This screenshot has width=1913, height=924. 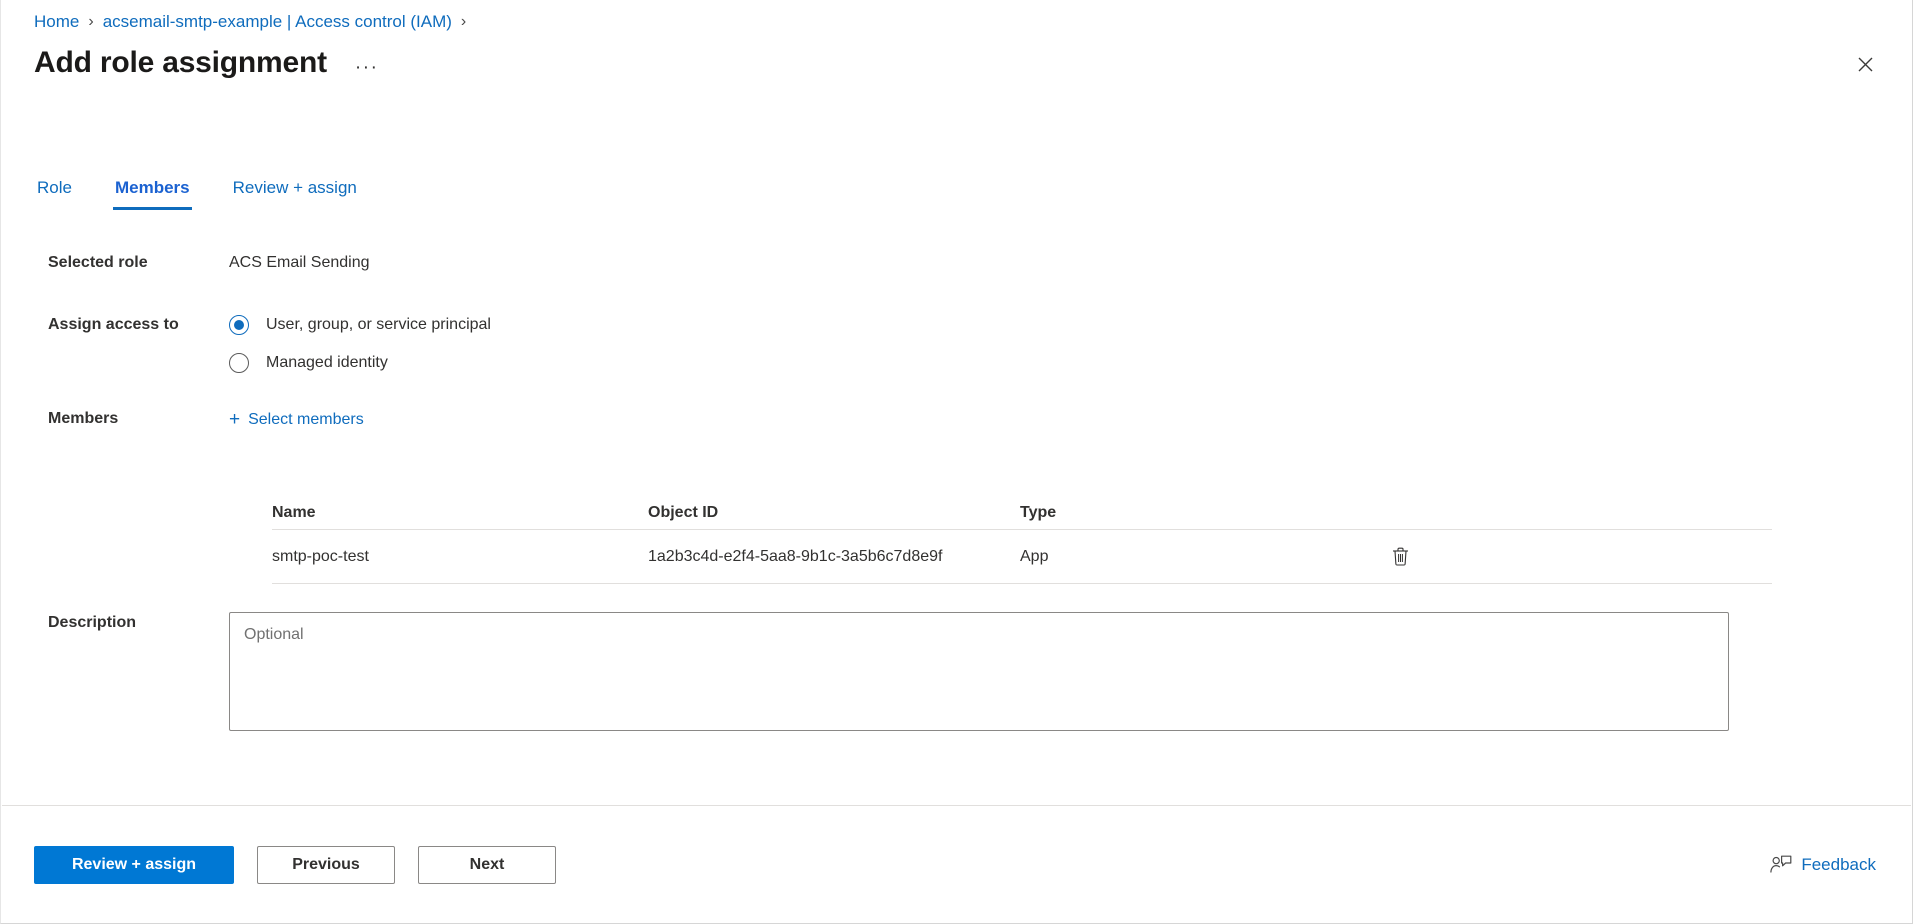 What do you see at coordinates (1838, 864) in the screenshot?
I see `feedback-label: Feedback` at bounding box center [1838, 864].